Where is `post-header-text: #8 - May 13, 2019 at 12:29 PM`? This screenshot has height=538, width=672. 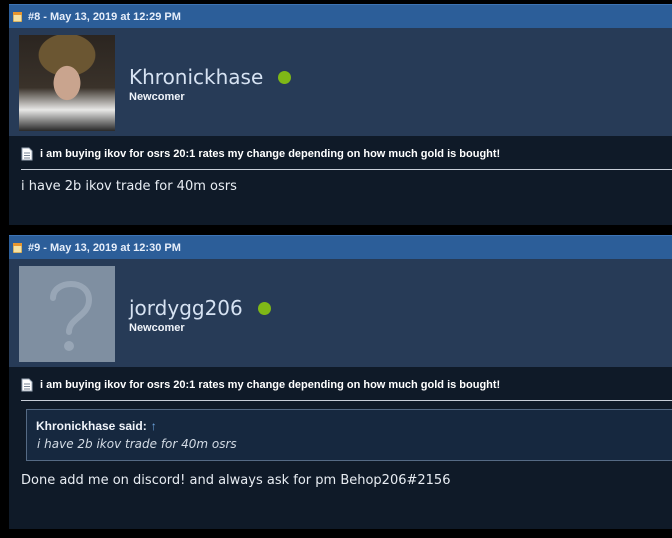
post-header-text: #8 - May 13, 2019 at 12:29 PM is located at coordinates (104, 17).